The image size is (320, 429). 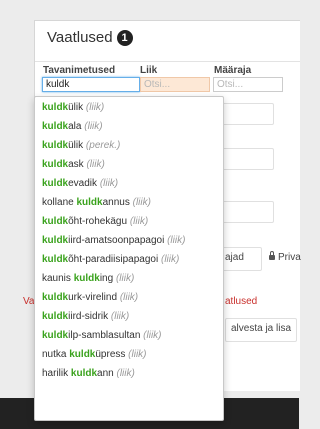 I want to click on suggestion-item: nutka kuldküpress (liik), so click(x=129, y=354).